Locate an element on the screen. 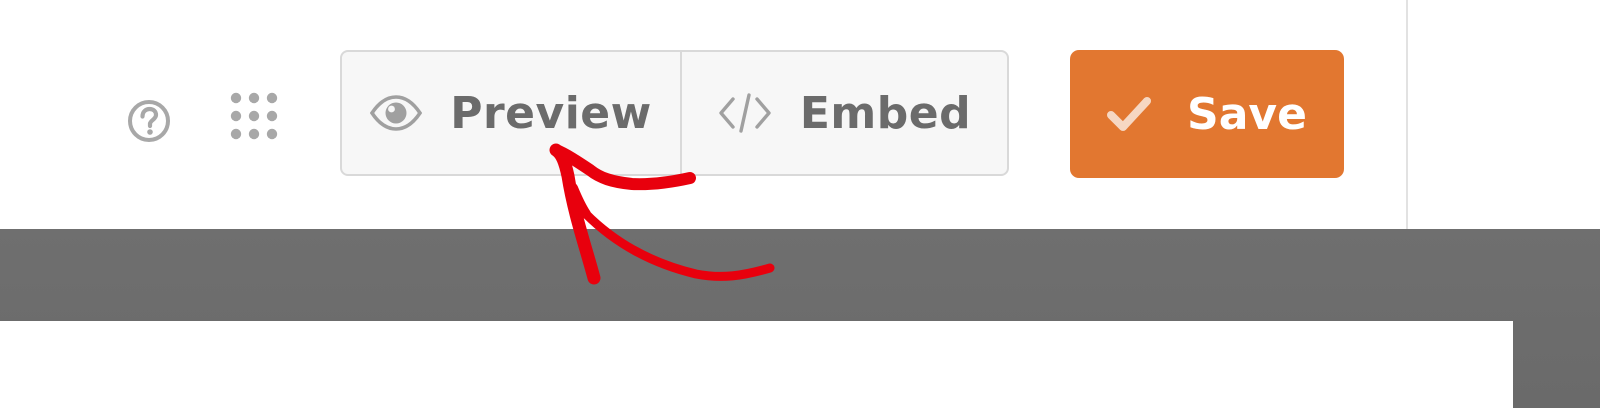  eye-icon is located at coordinates (396, 113).